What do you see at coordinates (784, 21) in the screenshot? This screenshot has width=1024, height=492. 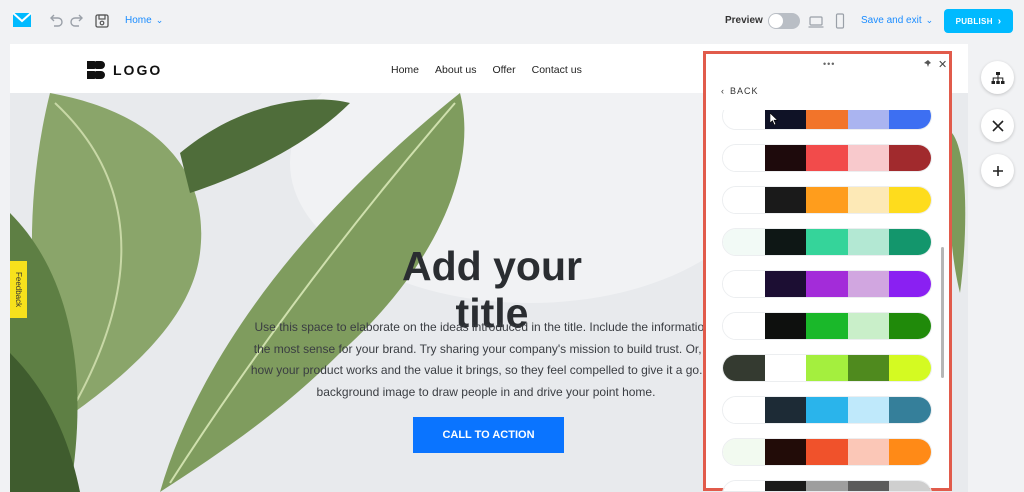 I see `preview-toggle` at bounding box center [784, 21].